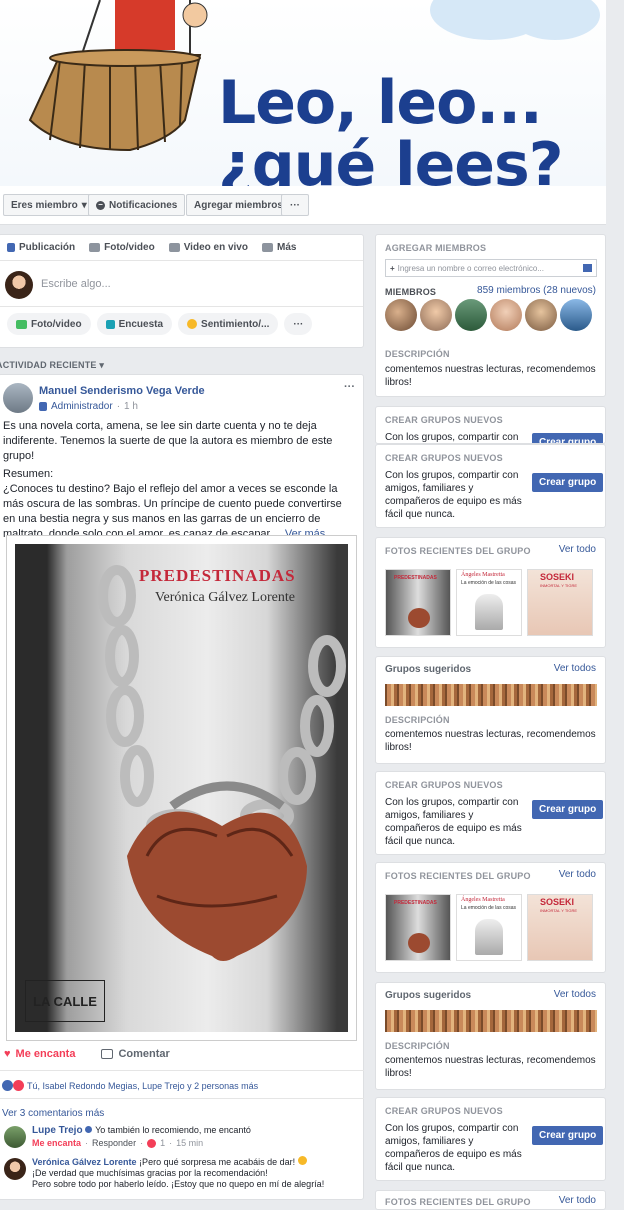 The width and height of the screenshot is (624, 1210). What do you see at coordinates (189, 1143) in the screenshot?
I see `comment-time: 15 min` at bounding box center [189, 1143].